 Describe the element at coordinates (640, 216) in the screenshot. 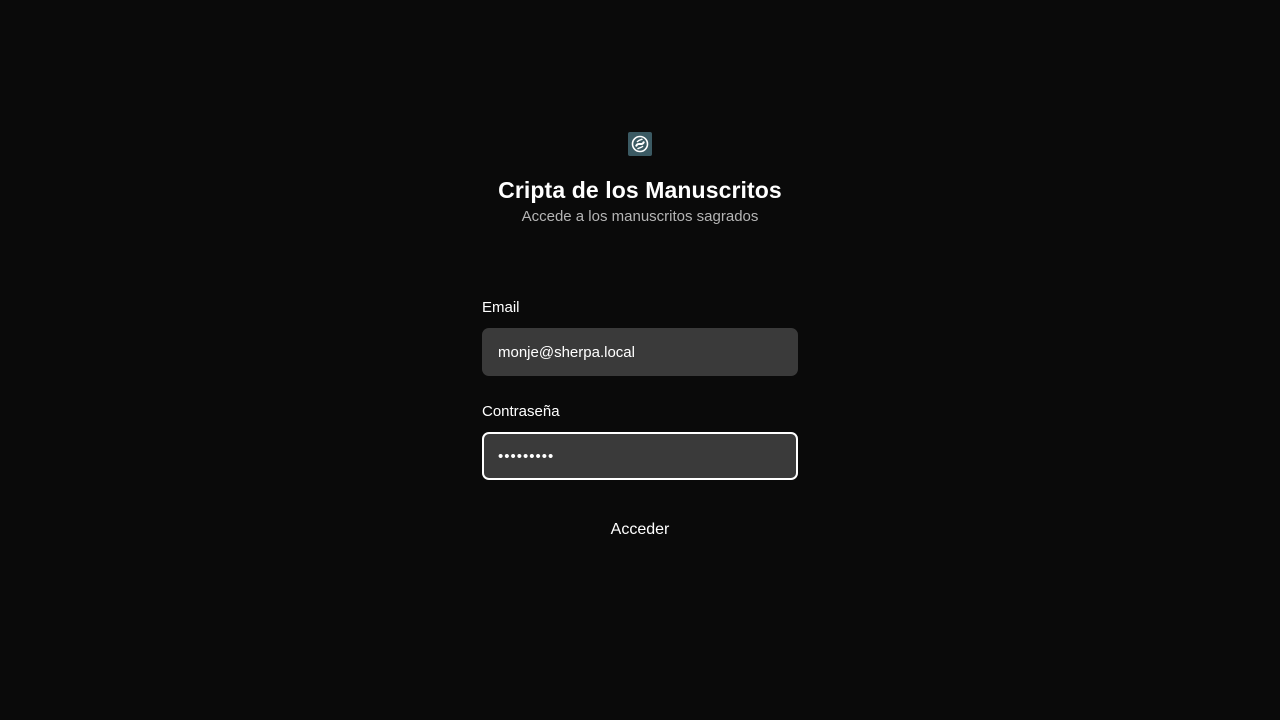

I see `page-subtitle: Accede a los manuscritos sagrados` at that location.